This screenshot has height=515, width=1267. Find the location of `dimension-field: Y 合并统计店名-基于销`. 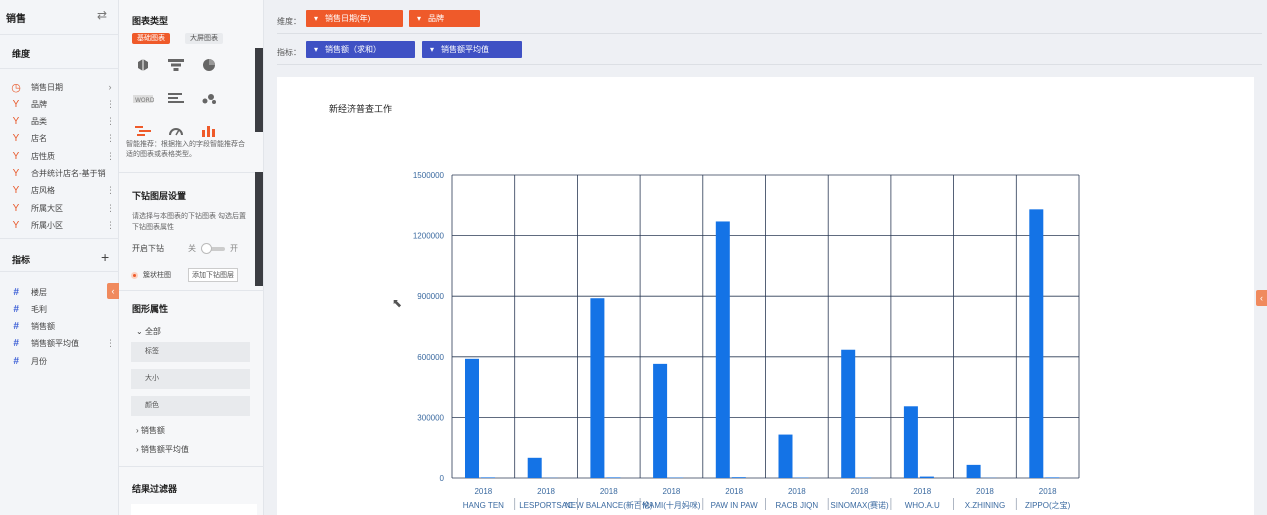

dimension-field: Y 合并统计店名-基于销 is located at coordinates (61, 174).